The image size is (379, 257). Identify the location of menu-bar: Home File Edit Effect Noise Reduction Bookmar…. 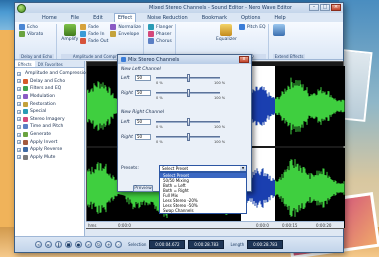
(179, 17).